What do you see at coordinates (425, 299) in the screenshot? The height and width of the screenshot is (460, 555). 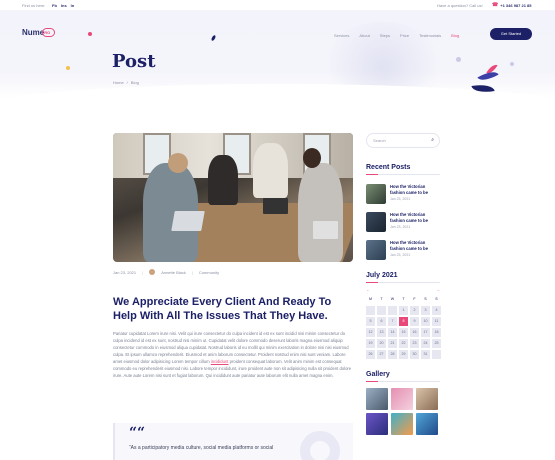 I see `weekday: S` at bounding box center [425, 299].